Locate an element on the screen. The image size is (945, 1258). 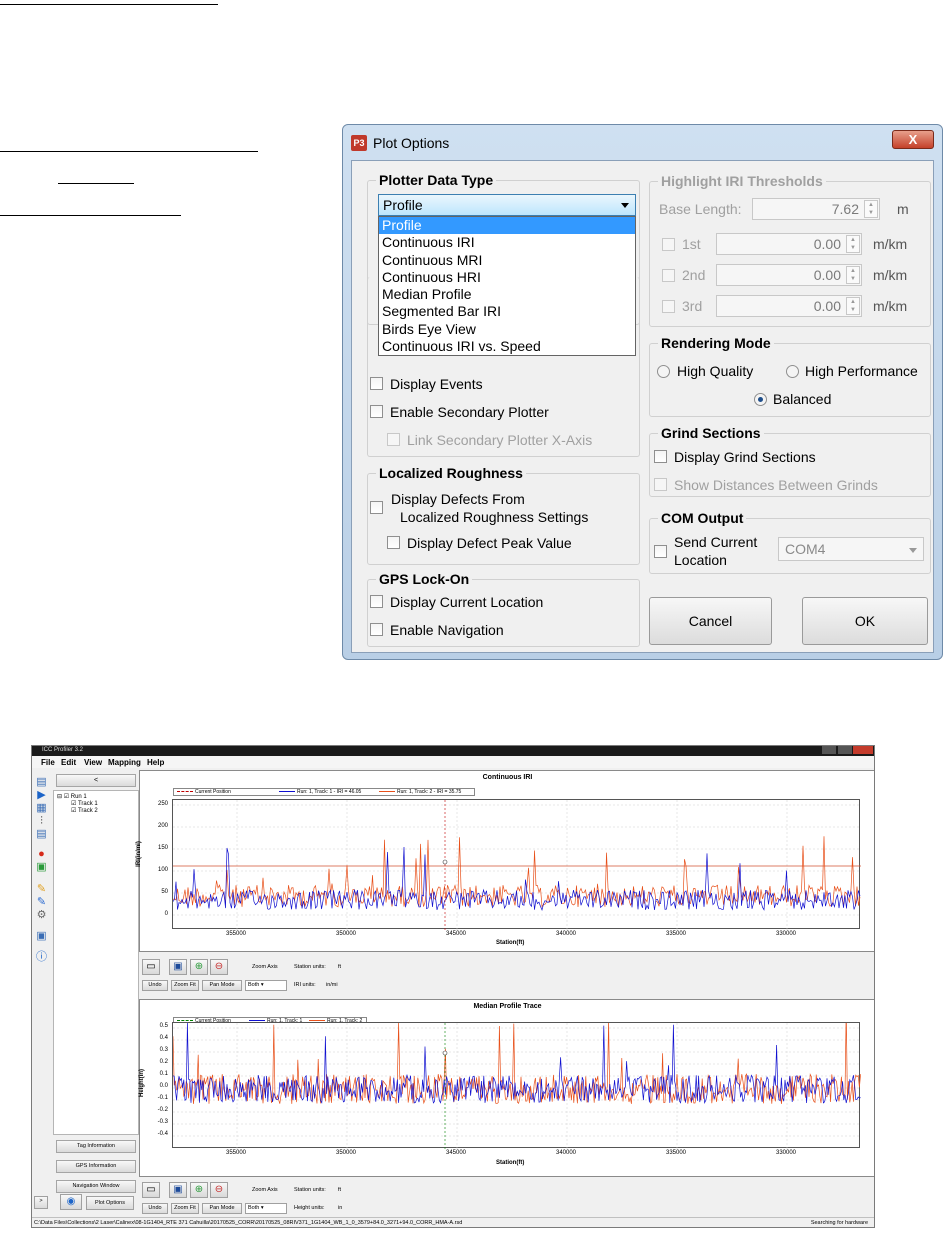
menu-help: Help is located at coordinates (155, 762).